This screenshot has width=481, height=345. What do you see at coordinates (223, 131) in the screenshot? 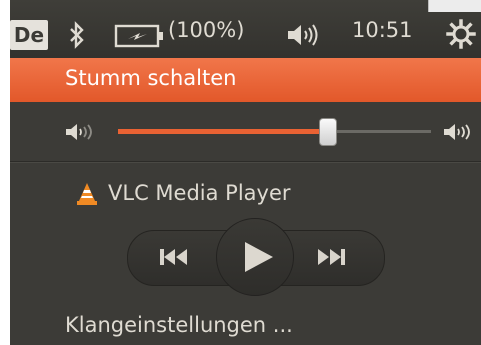
I see `volume-slider-fill` at bounding box center [223, 131].